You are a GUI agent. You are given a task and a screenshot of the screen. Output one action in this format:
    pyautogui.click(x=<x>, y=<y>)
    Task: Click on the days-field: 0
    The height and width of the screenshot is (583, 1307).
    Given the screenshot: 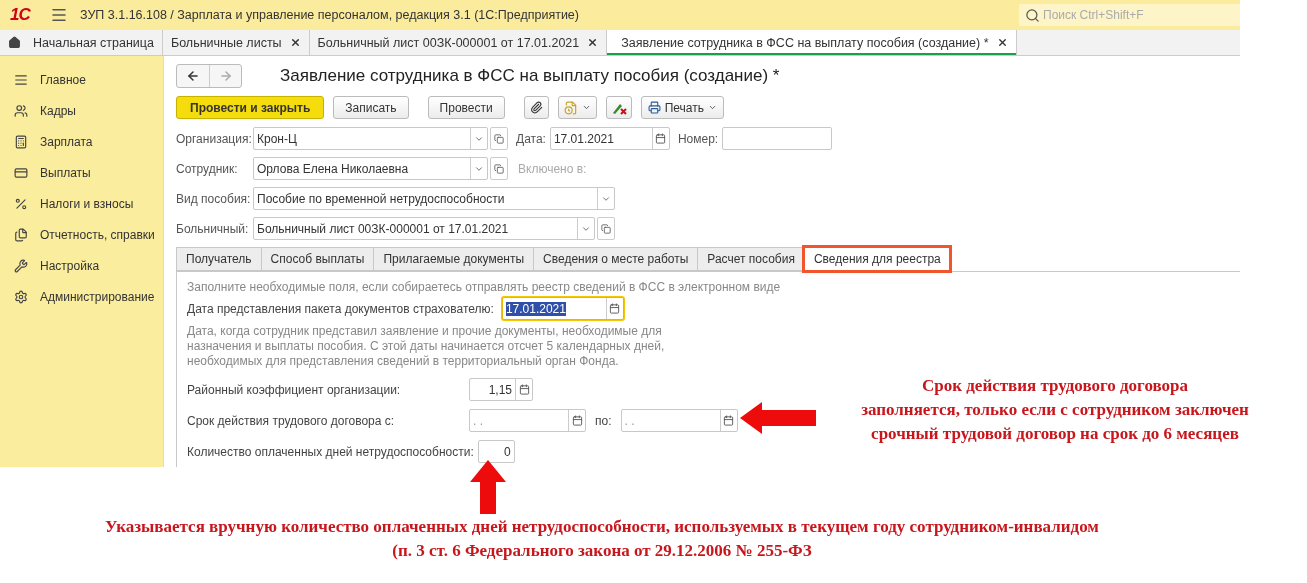 What is the action you would take?
    pyautogui.click(x=496, y=451)
    